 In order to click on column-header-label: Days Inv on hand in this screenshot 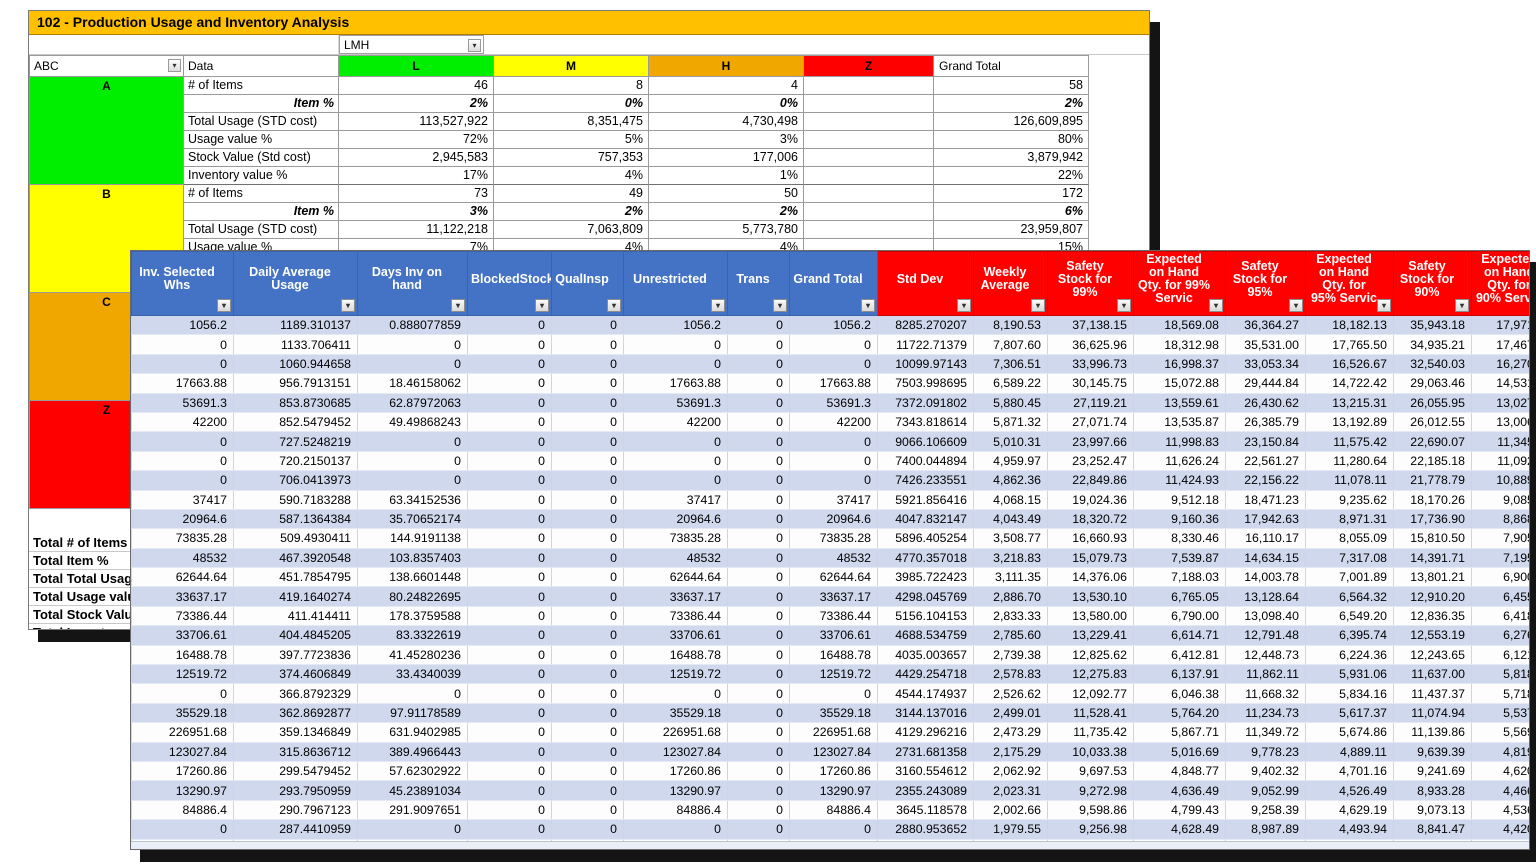, I will do `click(407, 278)`.